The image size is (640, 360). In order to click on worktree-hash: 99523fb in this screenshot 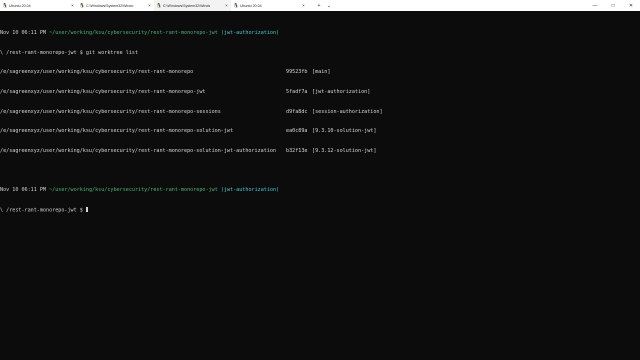, I will do `click(297, 72)`.